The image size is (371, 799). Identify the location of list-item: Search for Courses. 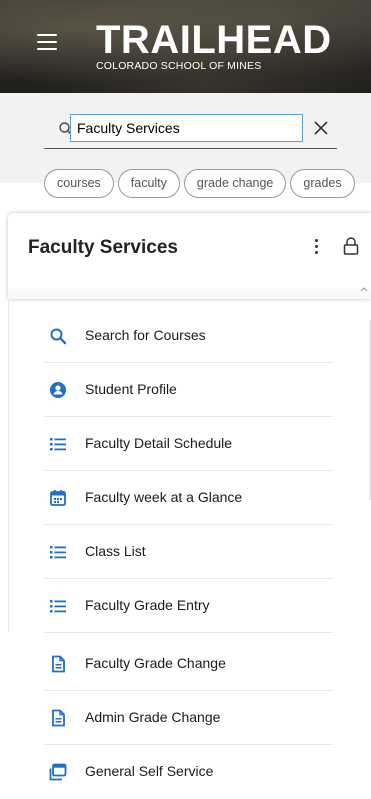
(188, 336).